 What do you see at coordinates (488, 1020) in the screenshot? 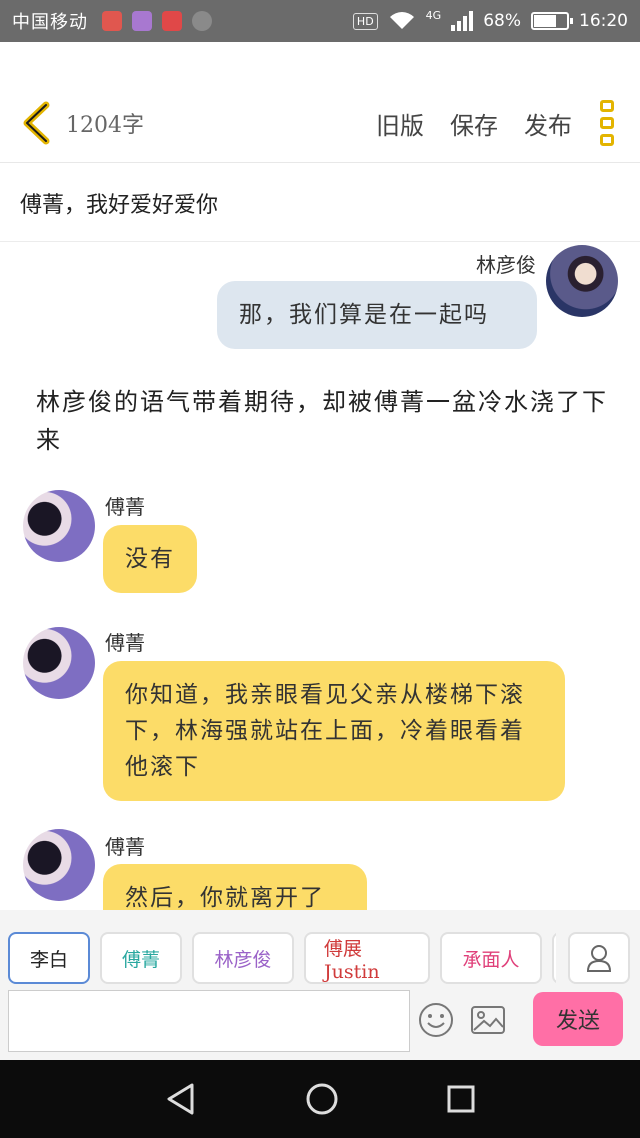
I see `image-icon` at bounding box center [488, 1020].